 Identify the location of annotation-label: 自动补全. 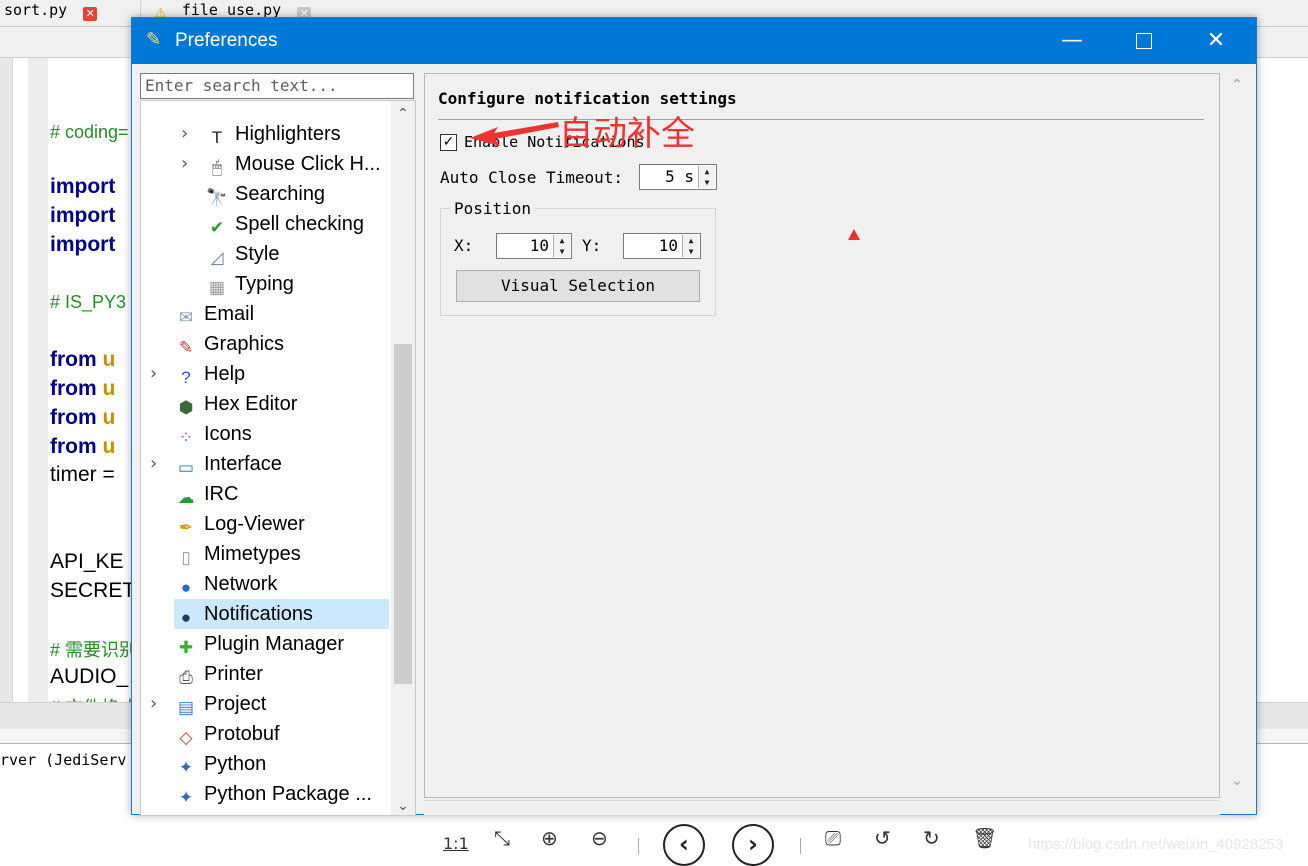
(627, 134).